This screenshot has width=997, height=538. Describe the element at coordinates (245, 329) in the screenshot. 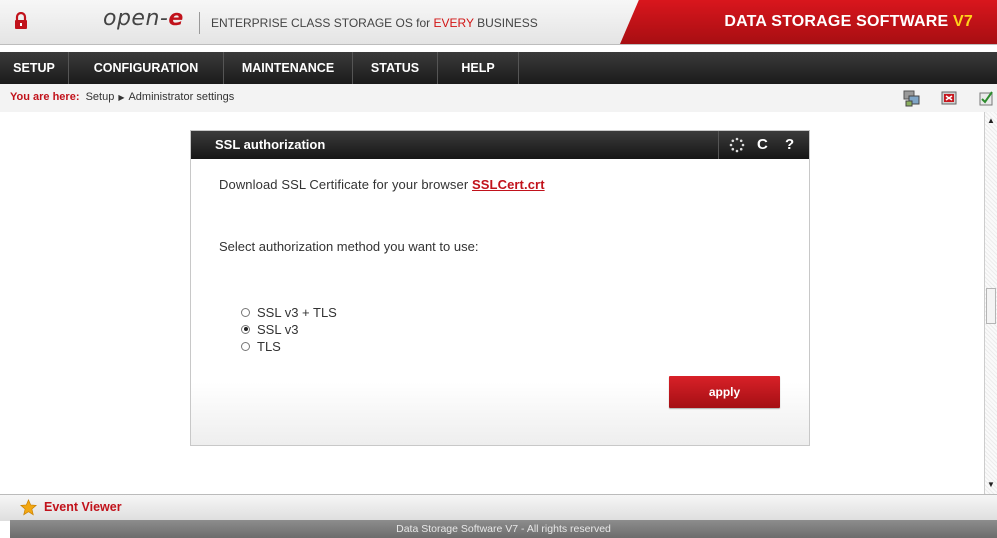

I see `radio-ssl-v3` at that location.